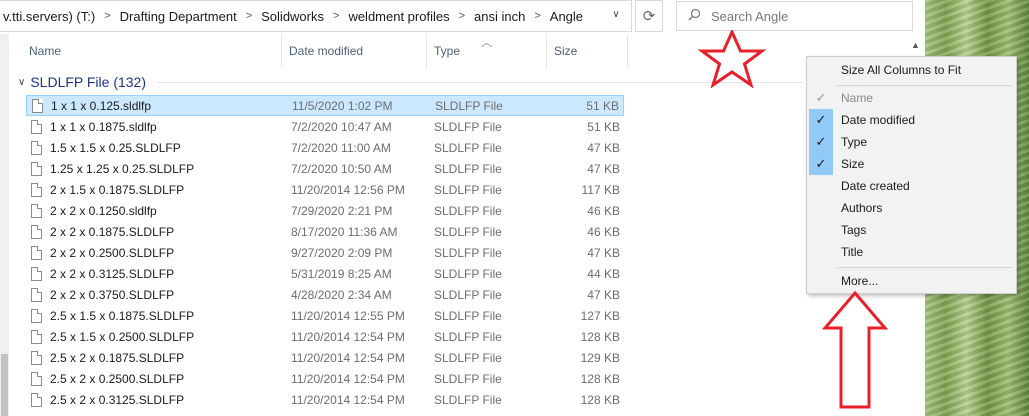 The width and height of the screenshot is (1029, 416). I want to click on search-box: Search Angle, so click(794, 16).